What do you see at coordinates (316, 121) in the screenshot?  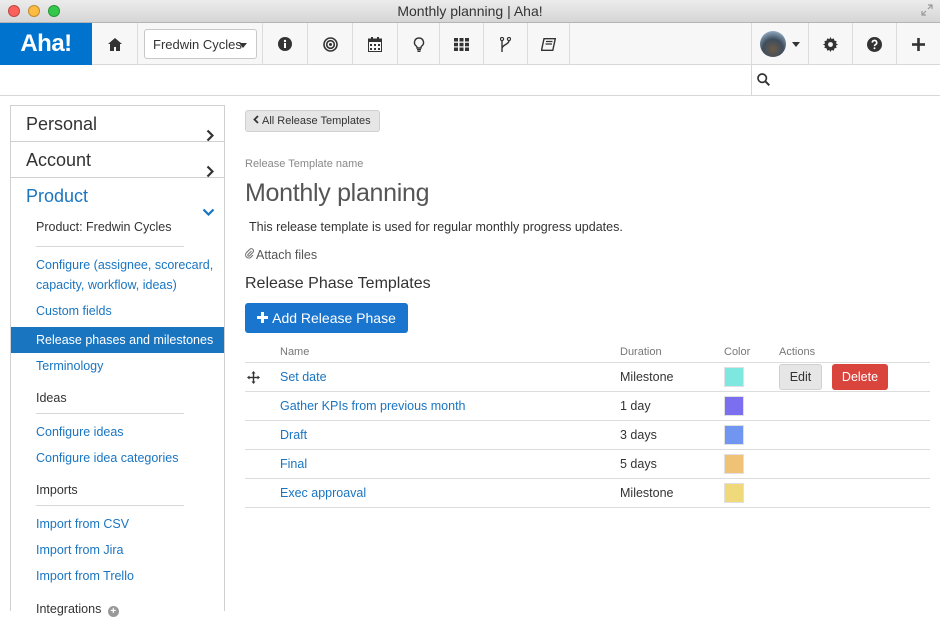 I see `back-button-label: All Release Templates` at bounding box center [316, 121].